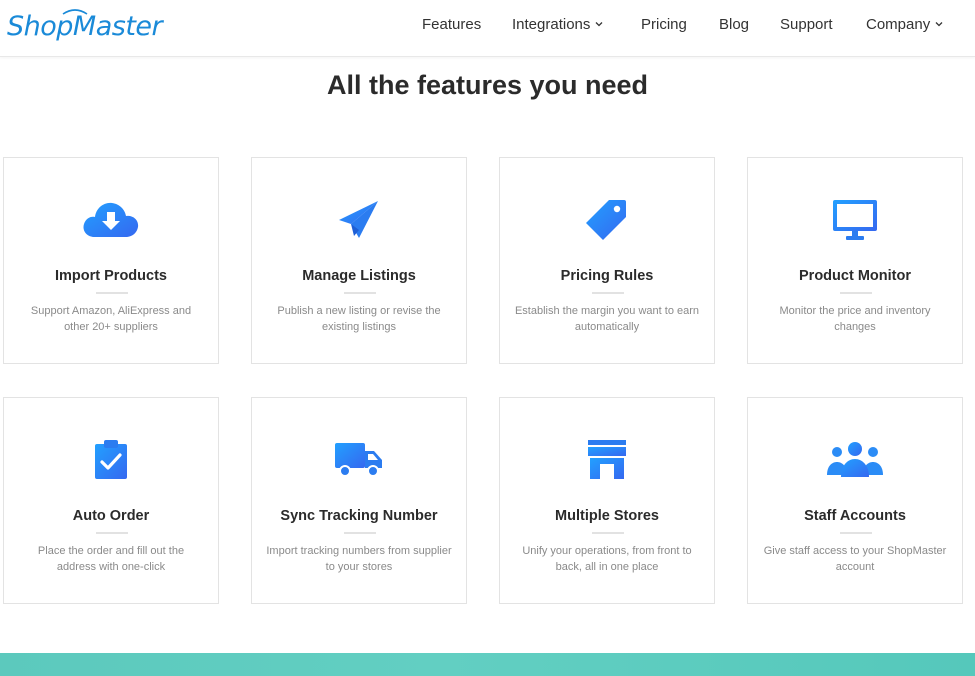 The height and width of the screenshot is (676, 975). Describe the element at coordinates (358, 219) in the screenshot. I see `paper-plane-icon` at that location.